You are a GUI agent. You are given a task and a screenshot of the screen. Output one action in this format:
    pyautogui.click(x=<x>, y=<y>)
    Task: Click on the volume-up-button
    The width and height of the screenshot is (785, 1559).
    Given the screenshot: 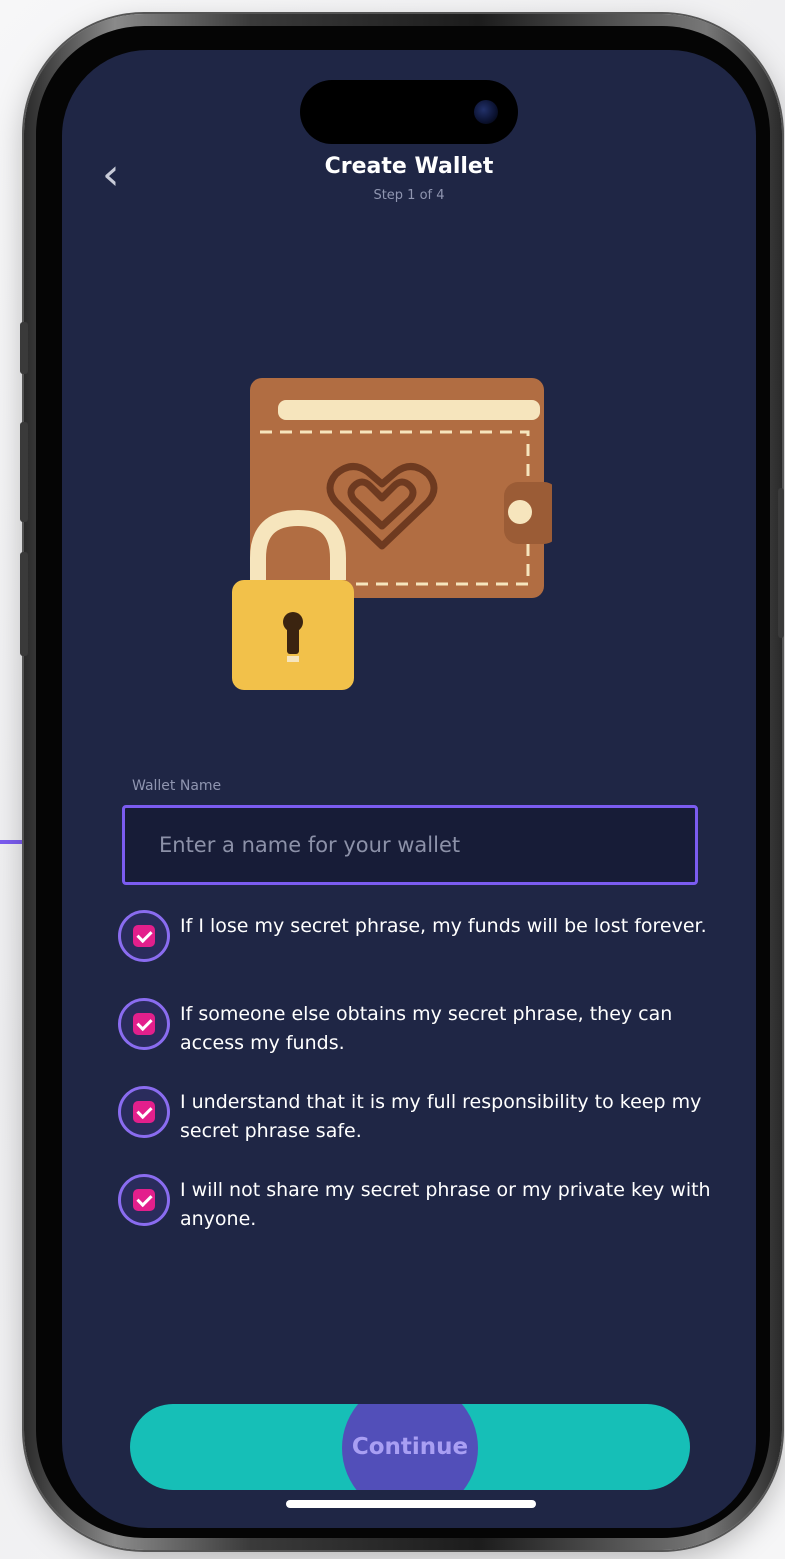 What is the action you would take?
    pyautogui.click(x=24, y=472)
    